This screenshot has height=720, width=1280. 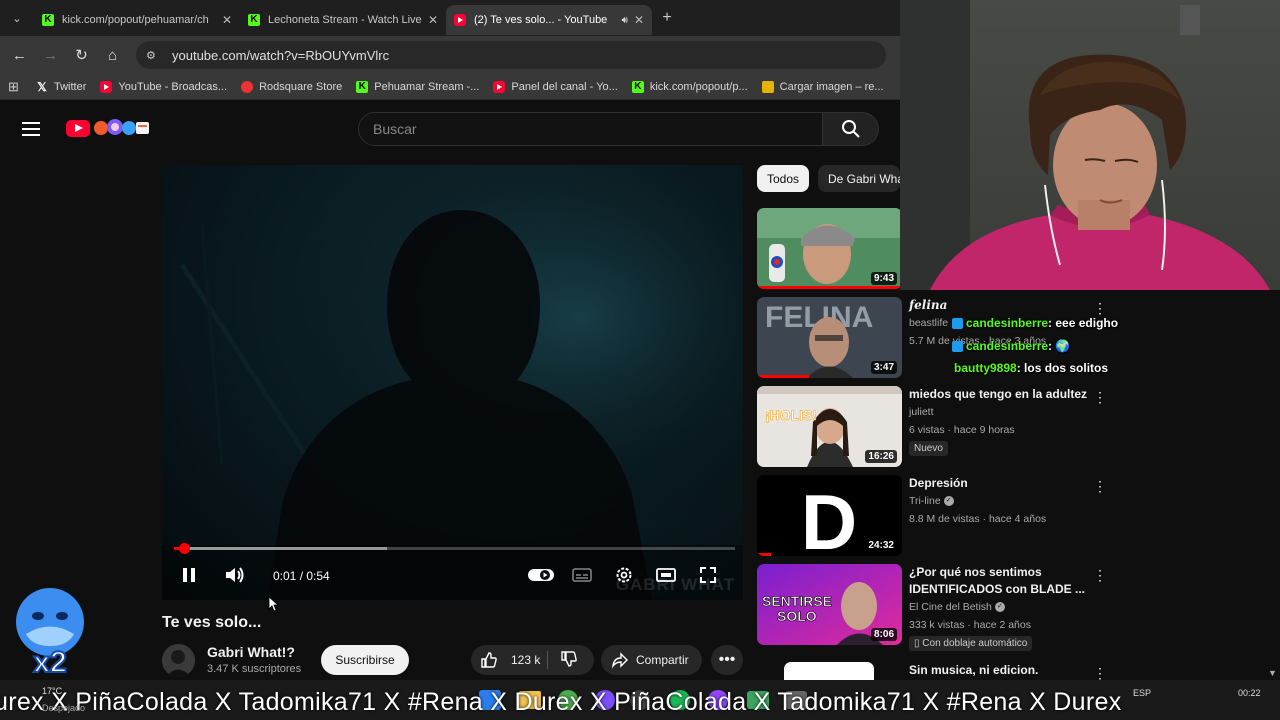 What do you see at coordinates (31, 129) in the screenshot?
I see `menu-hamburger-icon` at bounding box center [31, 129].